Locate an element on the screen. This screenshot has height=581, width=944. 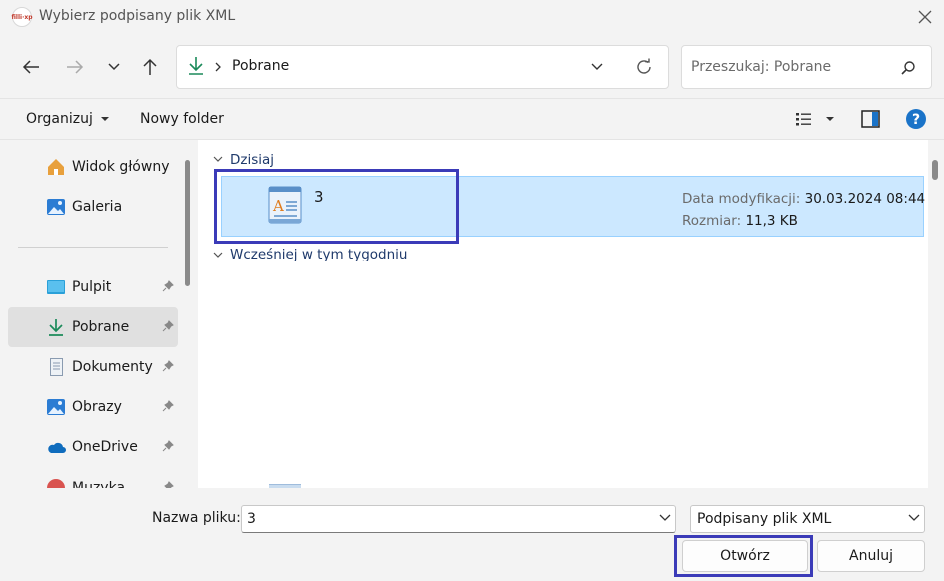
forward-button is located at coordinates (75, 67).